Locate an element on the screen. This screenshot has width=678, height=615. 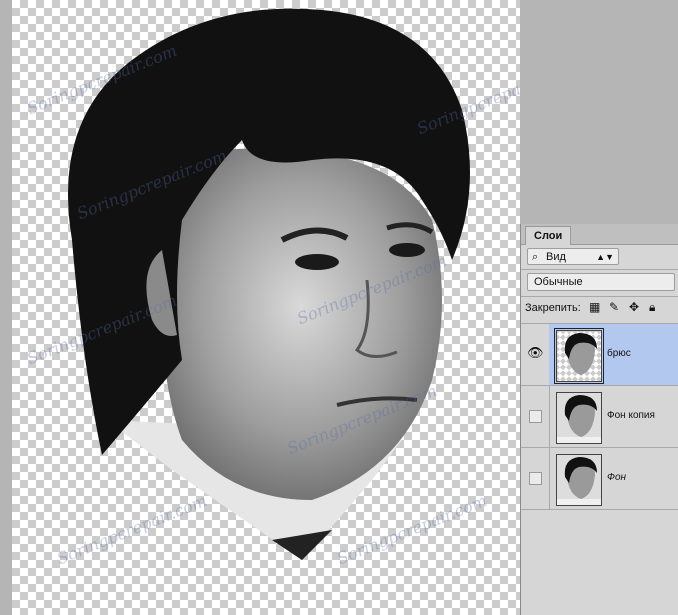
magnifier-icon: ⌕ is located at coordinates (535, 257).